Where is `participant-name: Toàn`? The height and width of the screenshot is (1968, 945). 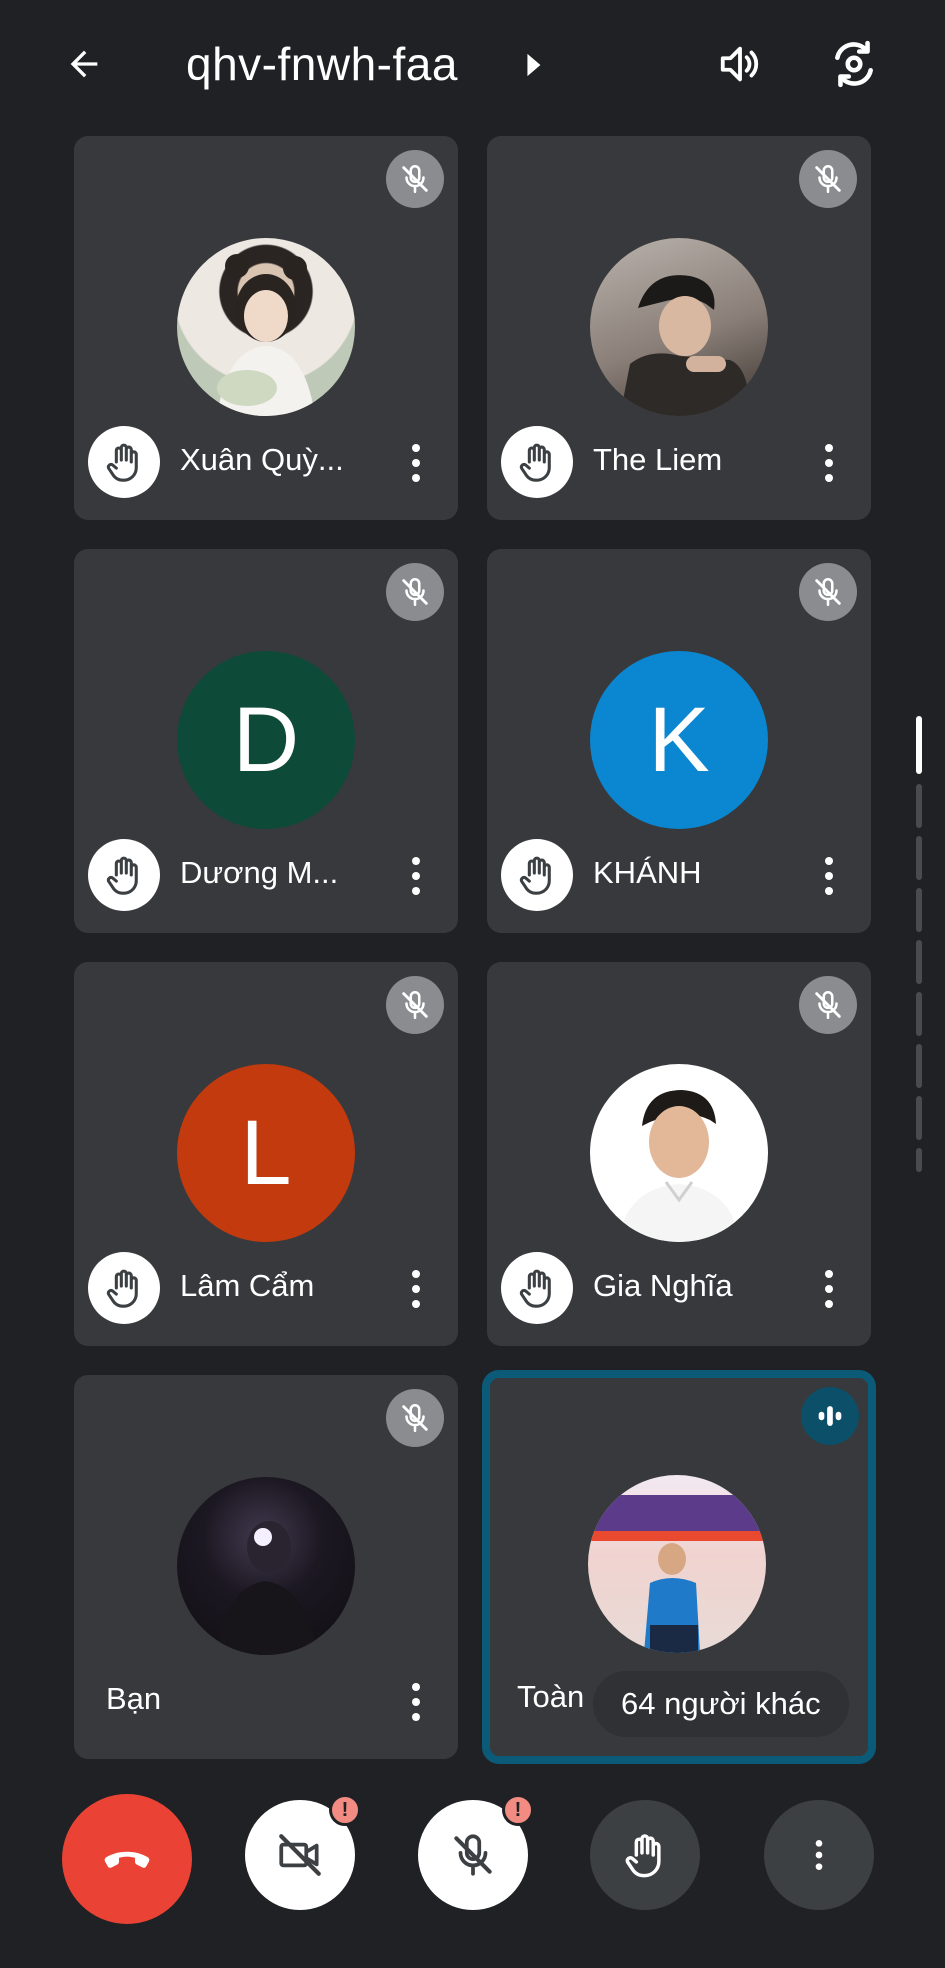
participant-name: Toàn is located at coordinates (551, 1696).